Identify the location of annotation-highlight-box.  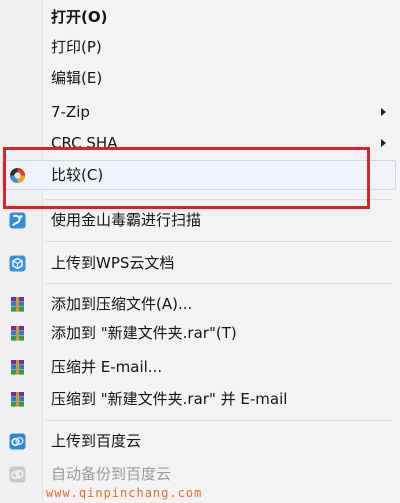
(186, 178).